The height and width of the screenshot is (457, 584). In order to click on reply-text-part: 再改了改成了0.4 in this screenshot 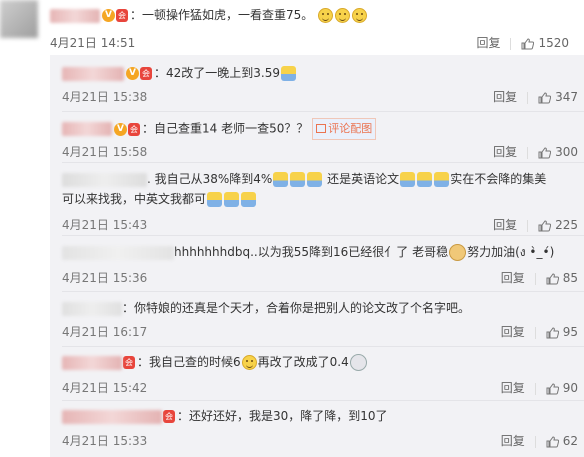, I will do `click(303, 362)`.